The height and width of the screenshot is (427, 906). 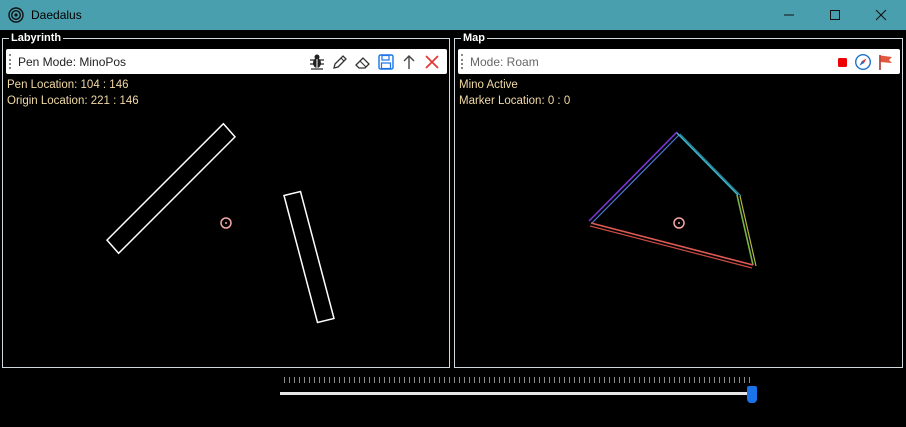 I want to click on minimize-button, so click(x=789, y=15).